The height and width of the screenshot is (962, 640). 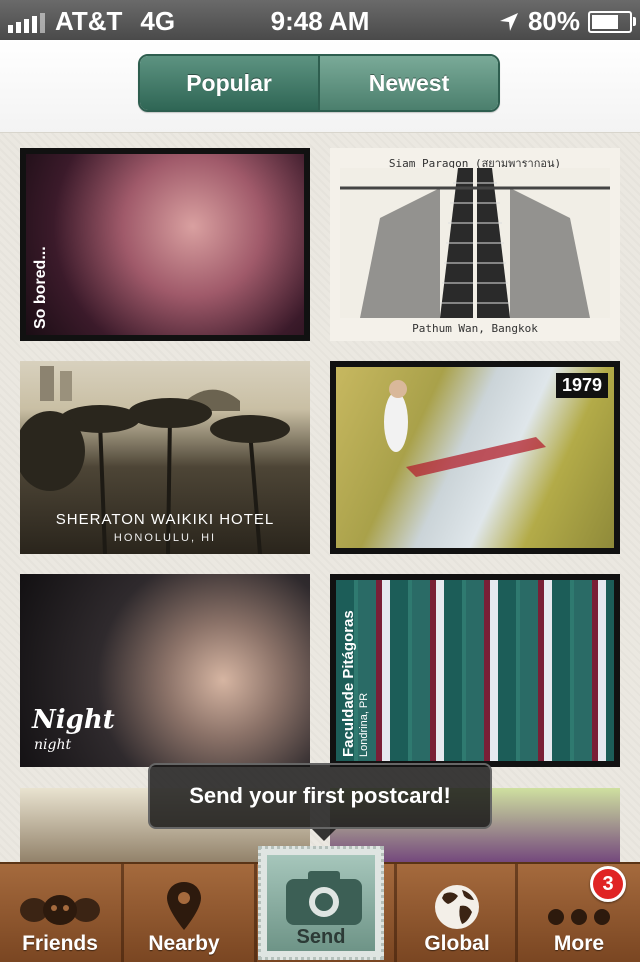 I want to click on header: Popular Newest, so click(x=320, y=86).